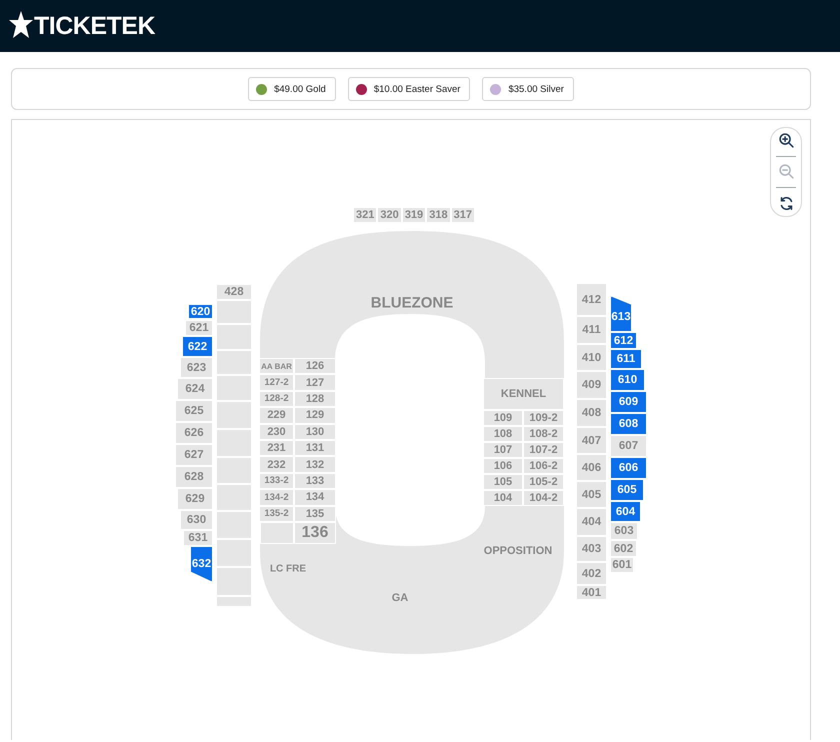 Image resolution: width=840 pixels, height=742 pixels. What do you see at coordinates (591, 573) in the screenshot?
I see `seat-section: 402` at bounding box center [591, 573].